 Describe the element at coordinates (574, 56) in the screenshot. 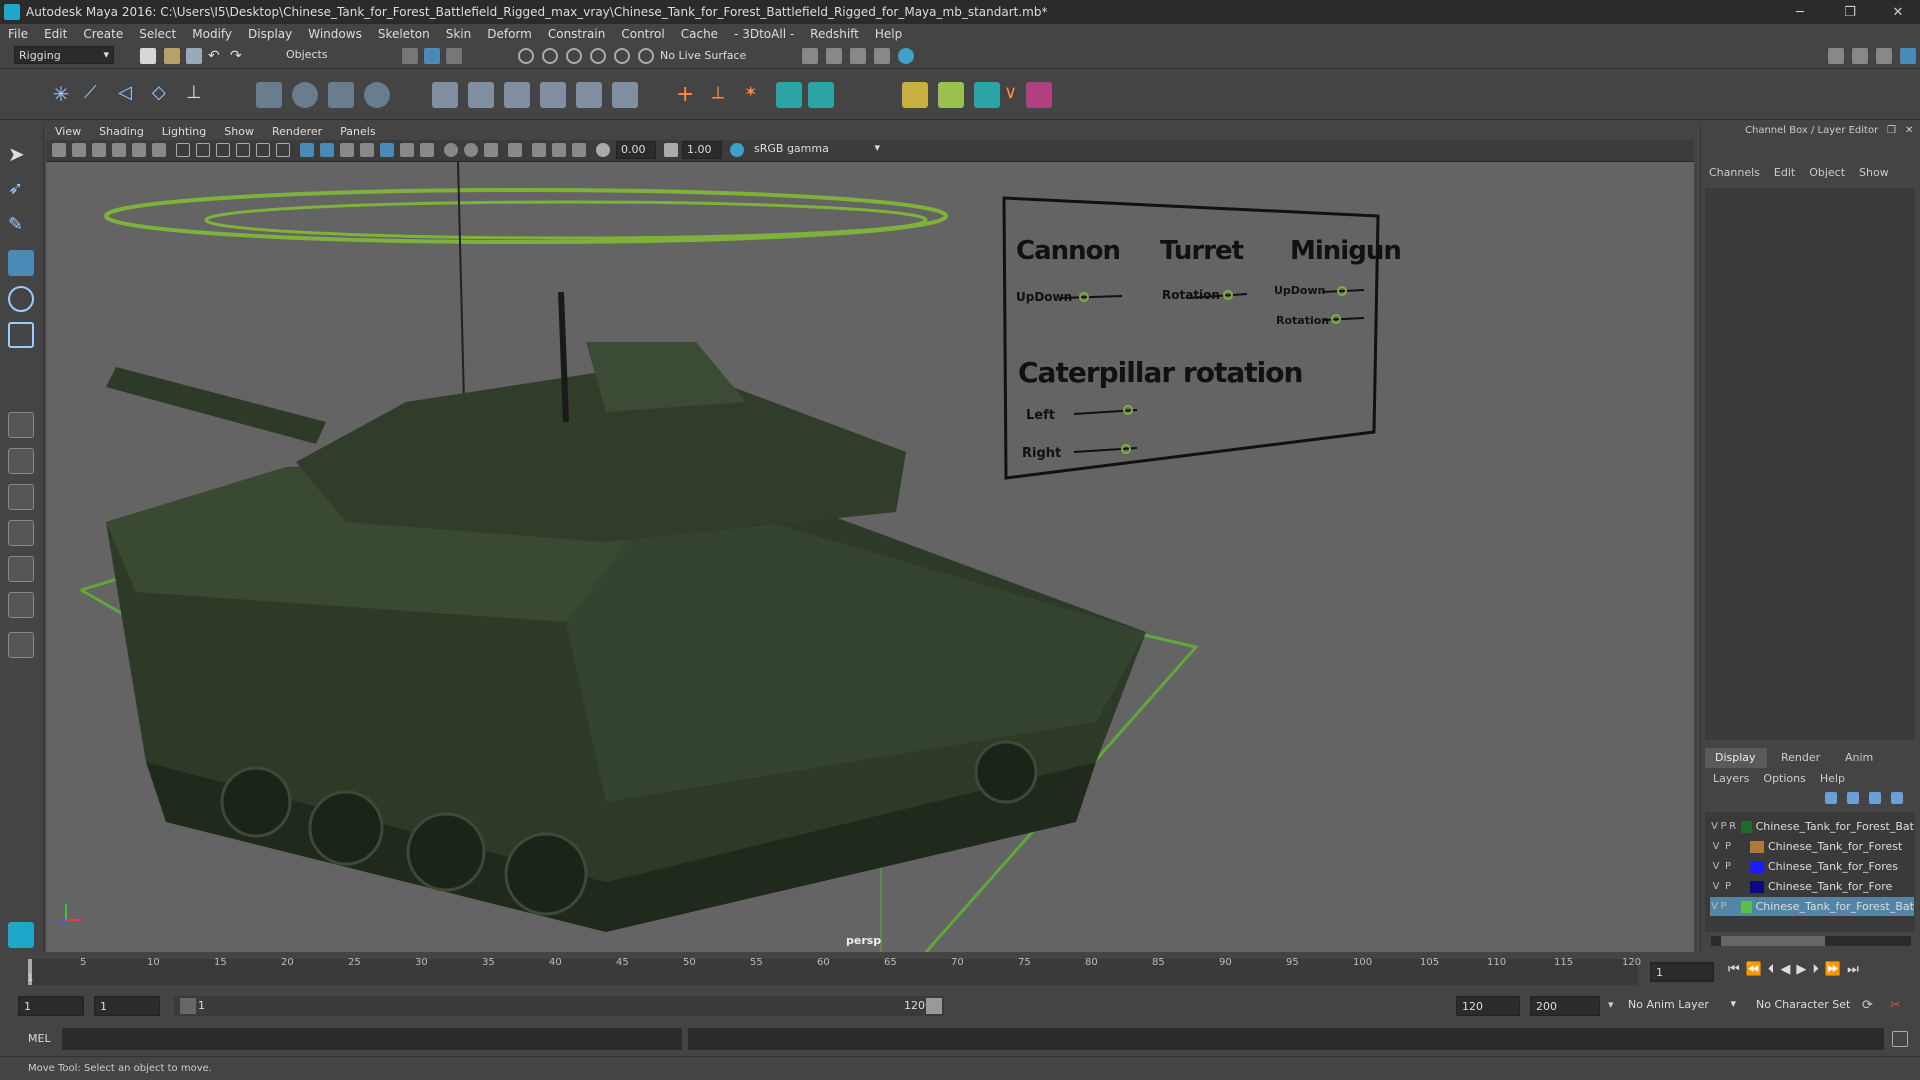

I see `snap-point-icon` at that location.